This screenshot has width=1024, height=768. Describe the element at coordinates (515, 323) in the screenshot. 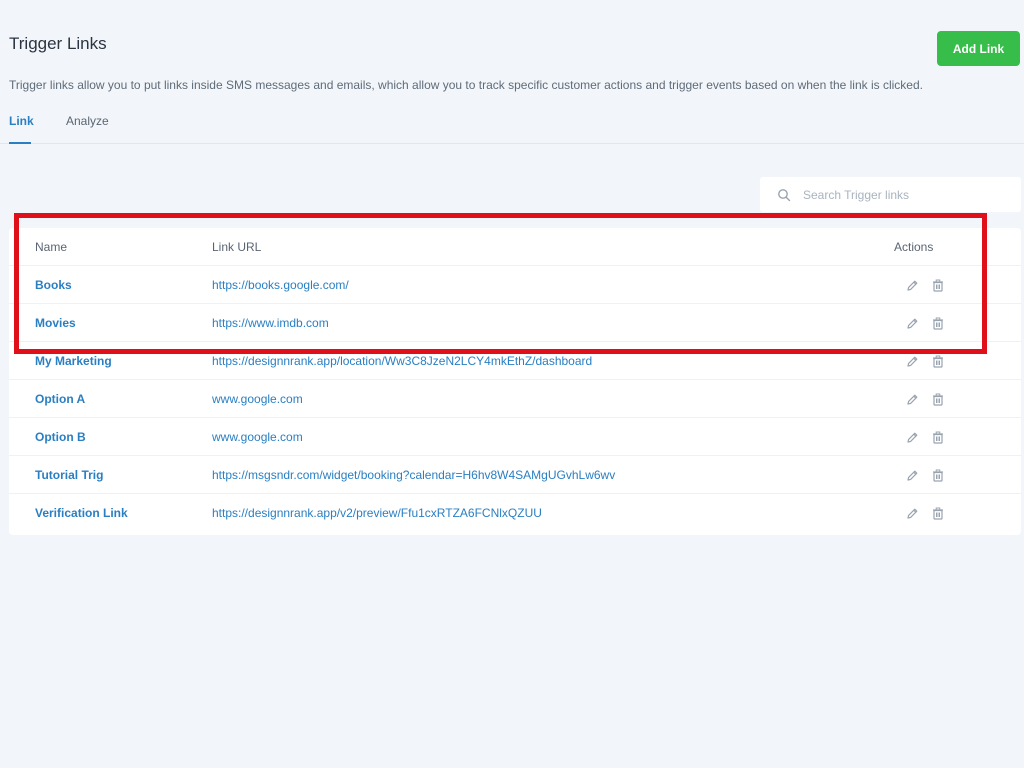

I see `table-row: Movies https://www.imdb.com` at that location.